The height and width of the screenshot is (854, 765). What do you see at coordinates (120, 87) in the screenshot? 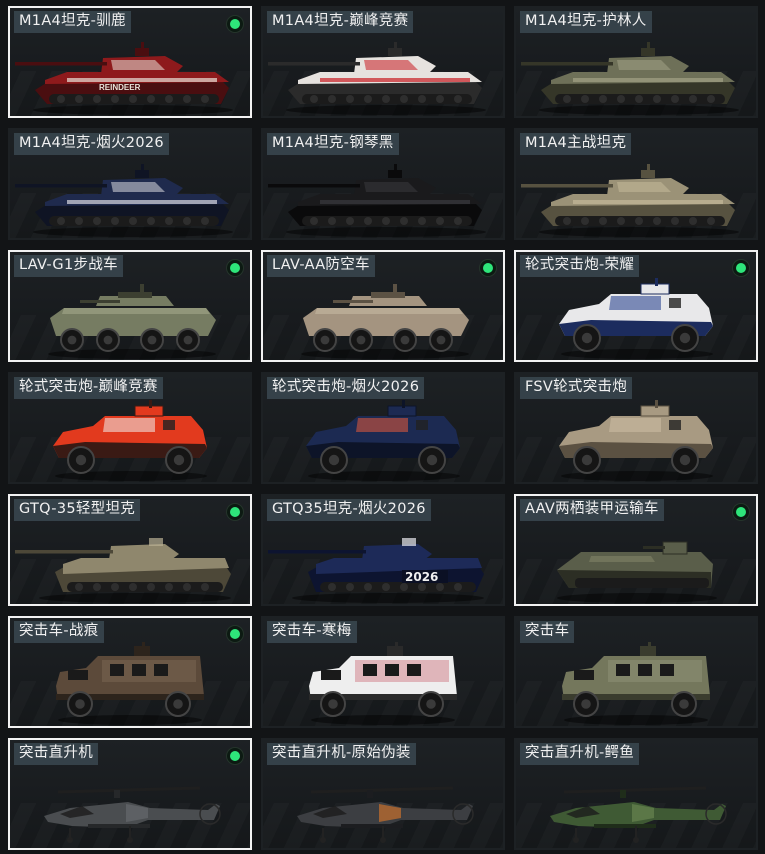
I see `svg-text: REINDEER` at bounding box center [120, 87].